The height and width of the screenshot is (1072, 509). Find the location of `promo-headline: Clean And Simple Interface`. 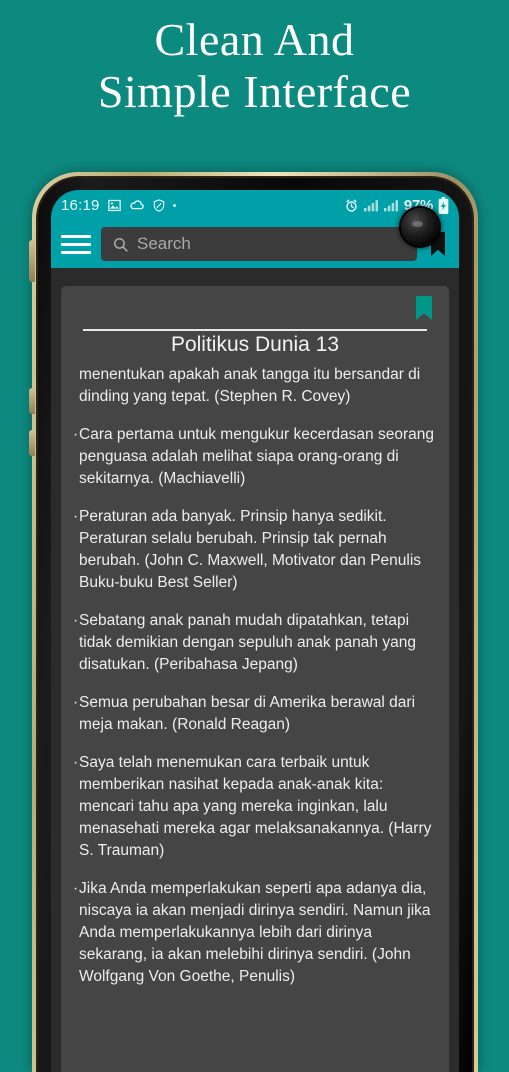

promo-headline: Clean And Simple Interface is located at coordinates (254, 80).